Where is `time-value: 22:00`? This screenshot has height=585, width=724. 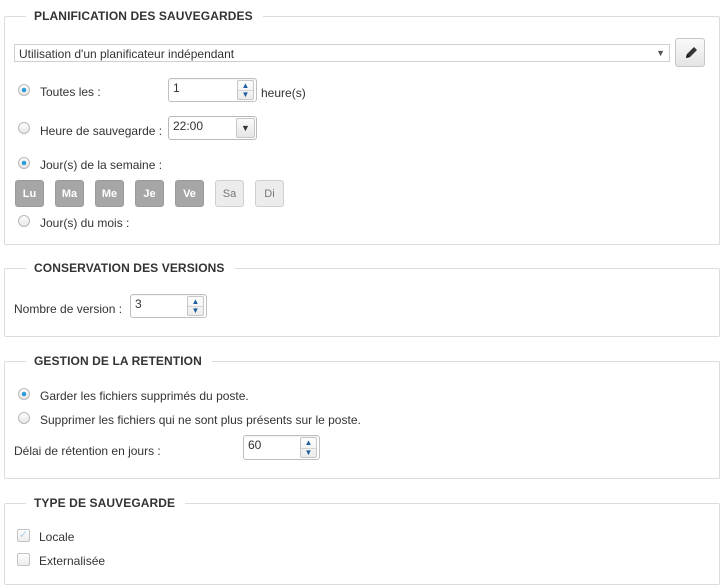 time-value: 22:00 is located at coordinates (188, 126).